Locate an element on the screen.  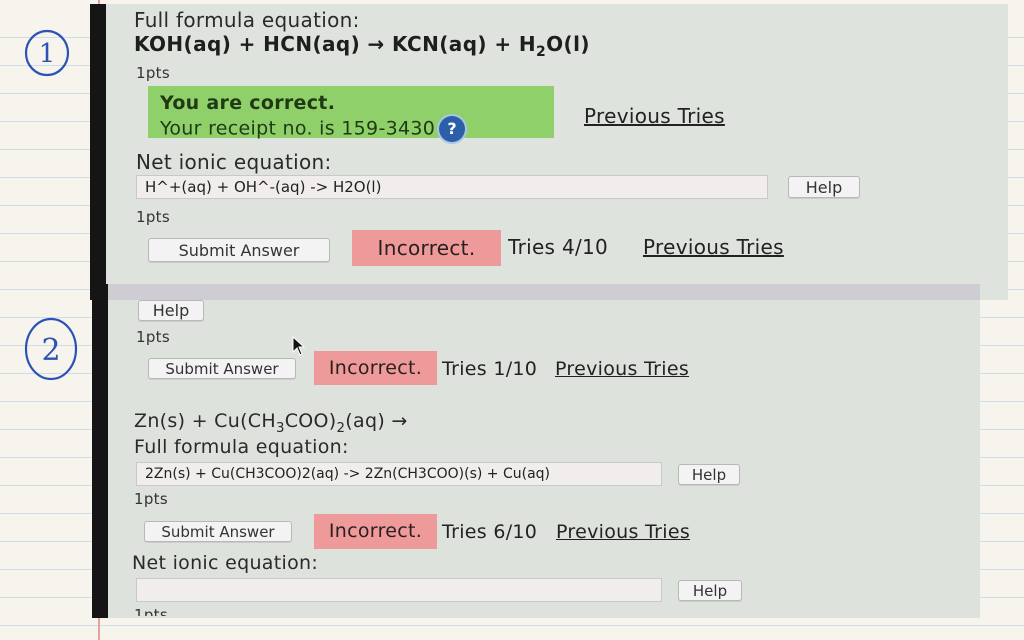
svg-text: 1 is located at coordinates (47, 54).